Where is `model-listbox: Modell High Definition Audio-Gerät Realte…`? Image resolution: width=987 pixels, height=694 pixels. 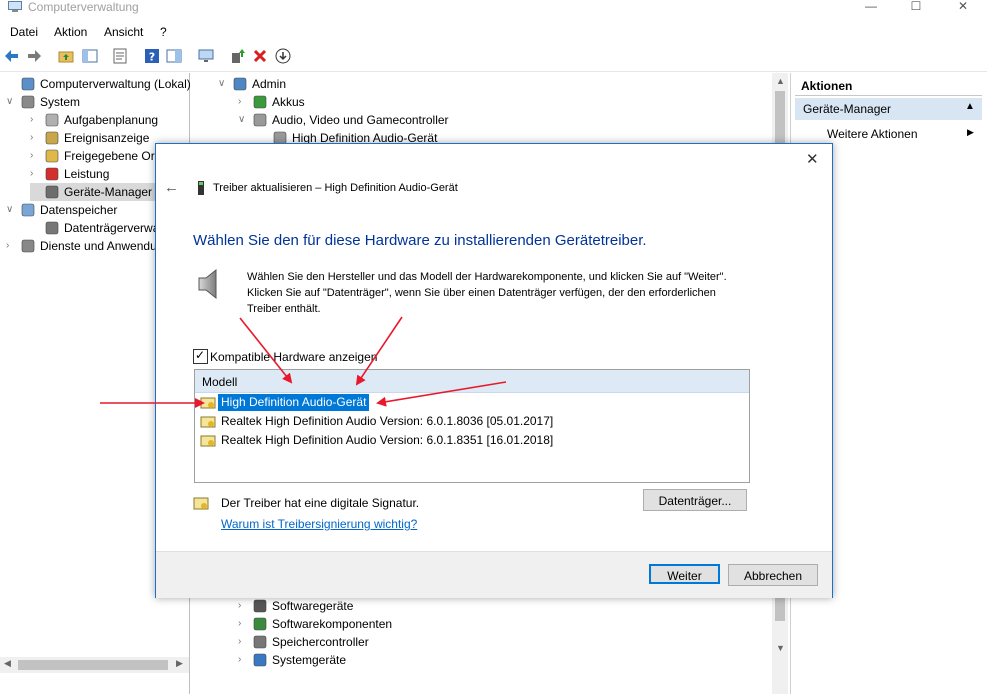 model-listbox: Modell High Definition Audio-Gerät Realte… is located at coordinates (472, 426).